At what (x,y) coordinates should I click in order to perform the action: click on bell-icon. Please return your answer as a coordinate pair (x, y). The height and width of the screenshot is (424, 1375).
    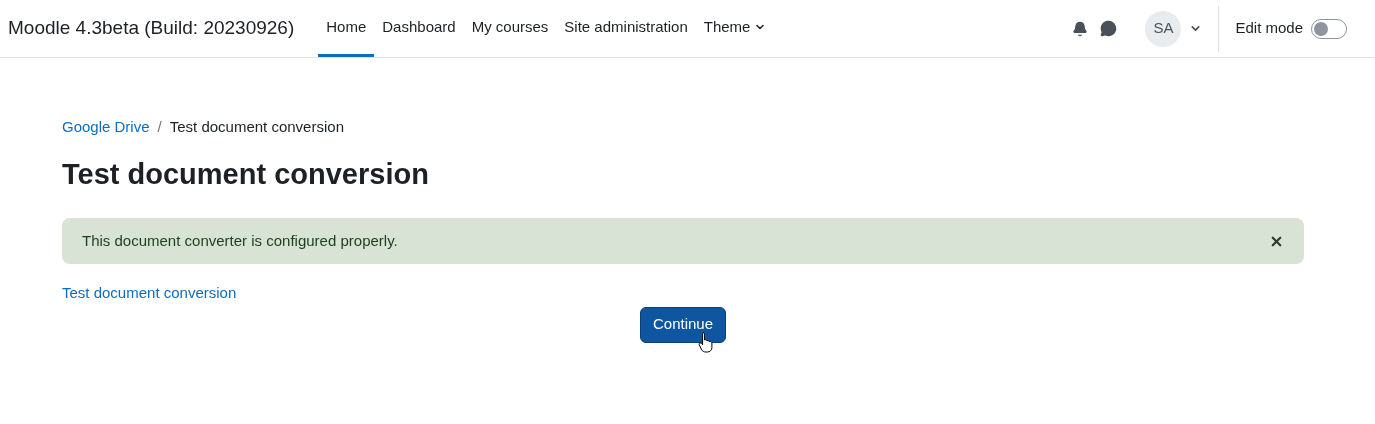
    Looking at the image, I should click on (1080, 28).